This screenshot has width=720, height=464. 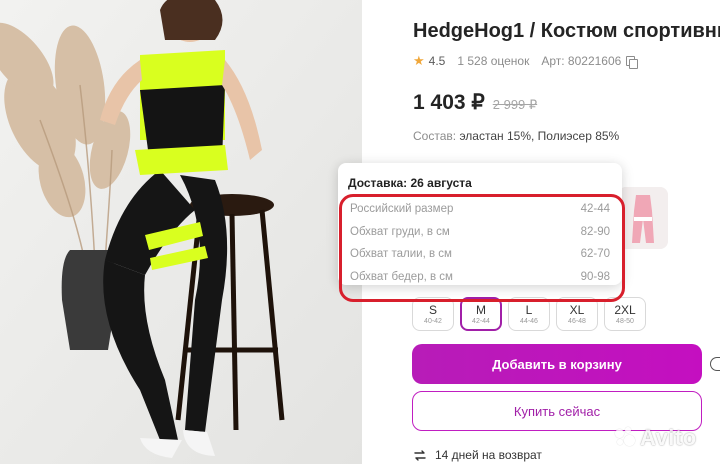 I want to click on color-thumbnail, so click(x=643, y=218).